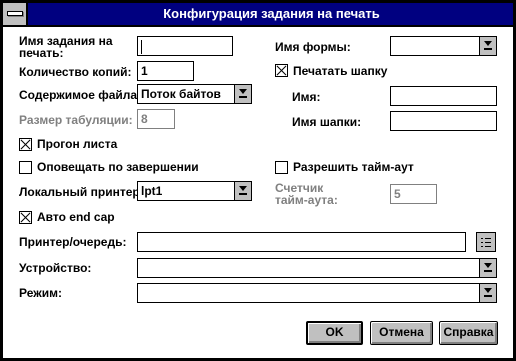  What do you see at coordinates (40, 293) in the screenshot?
I see `mode-label: Режим:` at bounding box center [40, 293].